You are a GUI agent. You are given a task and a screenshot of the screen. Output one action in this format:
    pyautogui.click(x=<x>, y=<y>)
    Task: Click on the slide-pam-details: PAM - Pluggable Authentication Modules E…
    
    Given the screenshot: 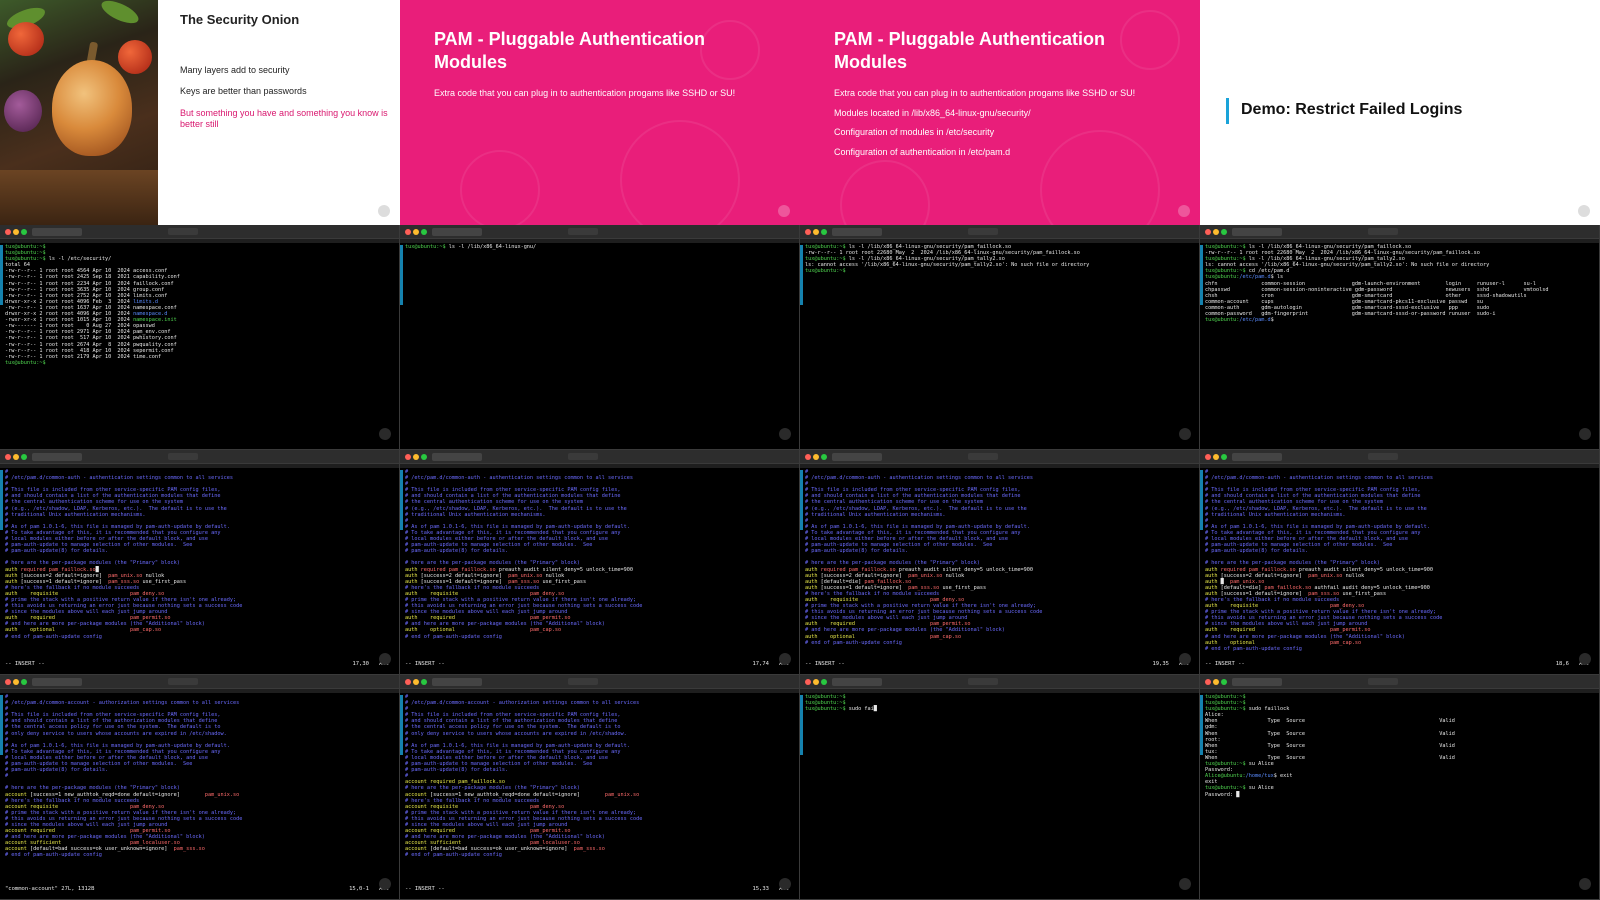 What is the action you would take?
    pyautogui.click(x=1000, y=112)
    